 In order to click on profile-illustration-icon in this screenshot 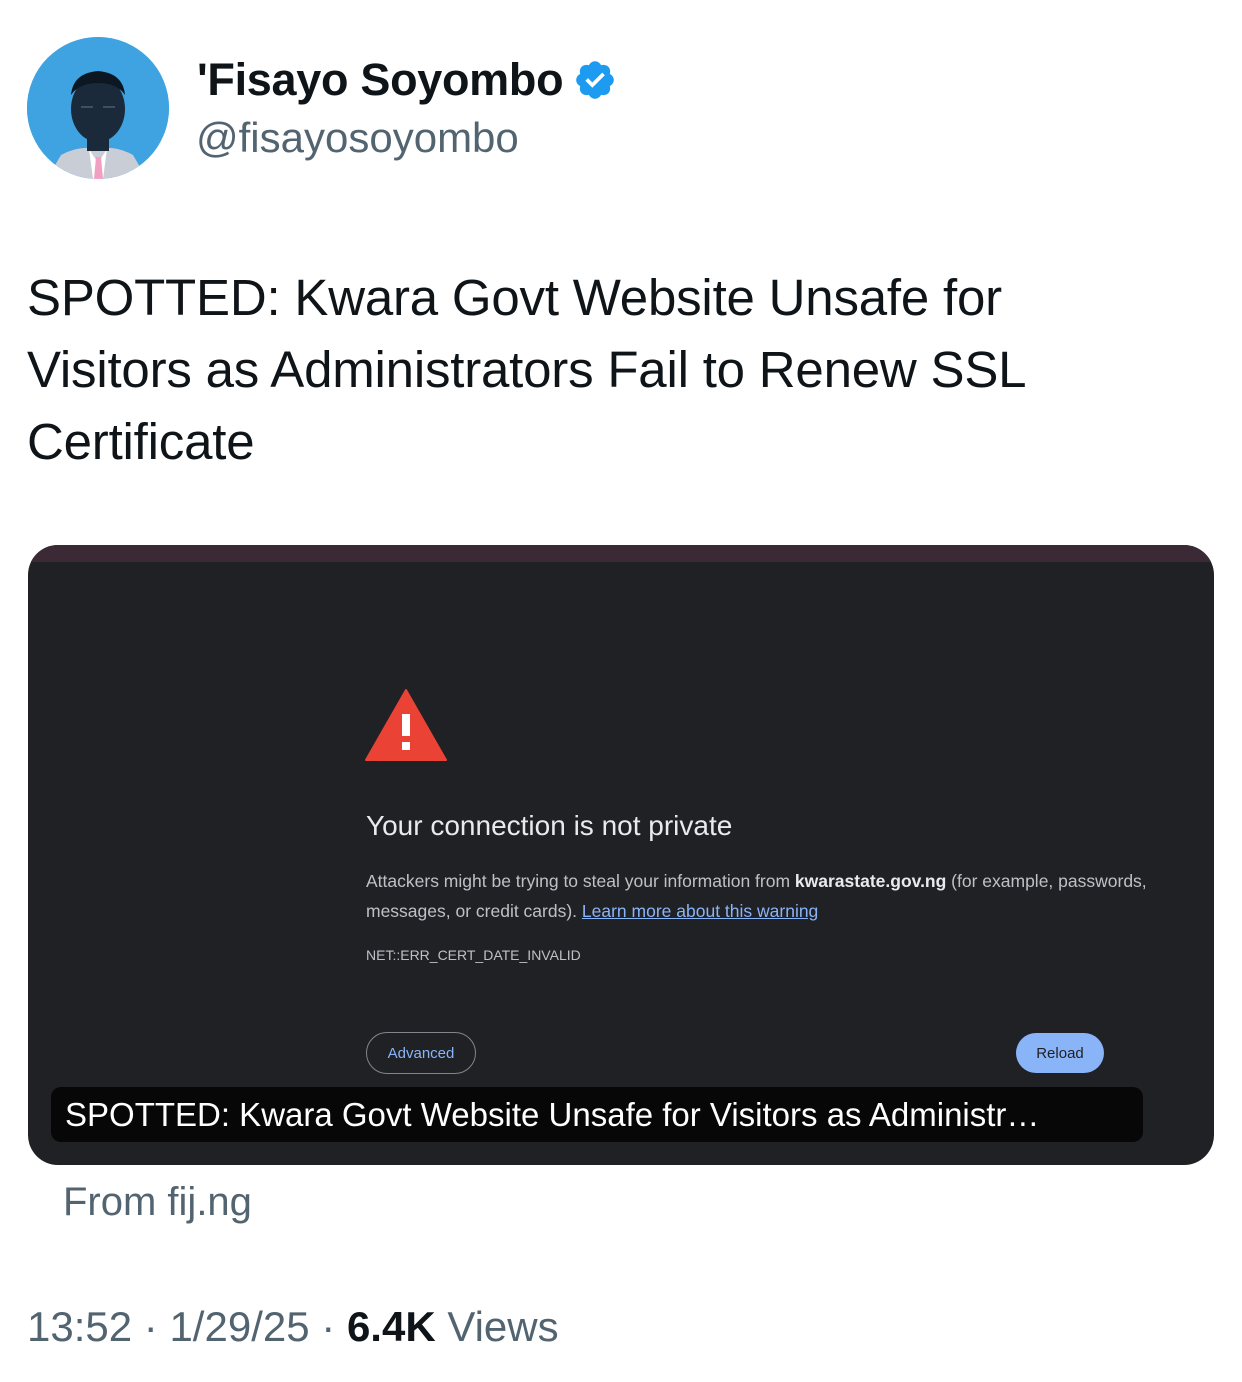, I will do `click(98, 108)`.